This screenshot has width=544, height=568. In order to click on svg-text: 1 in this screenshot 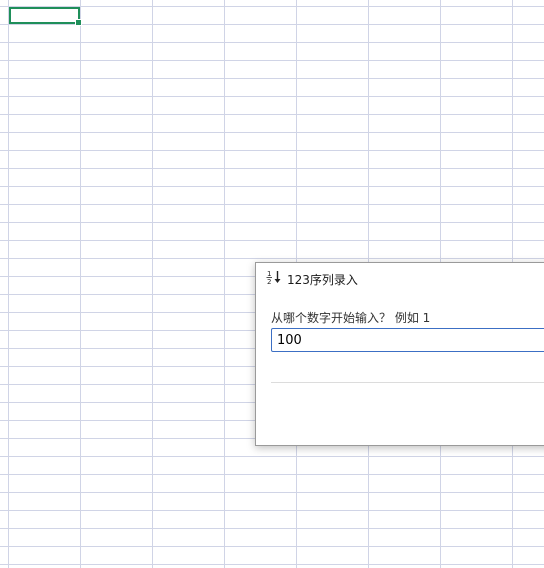, I will do `click(269, 274)`.